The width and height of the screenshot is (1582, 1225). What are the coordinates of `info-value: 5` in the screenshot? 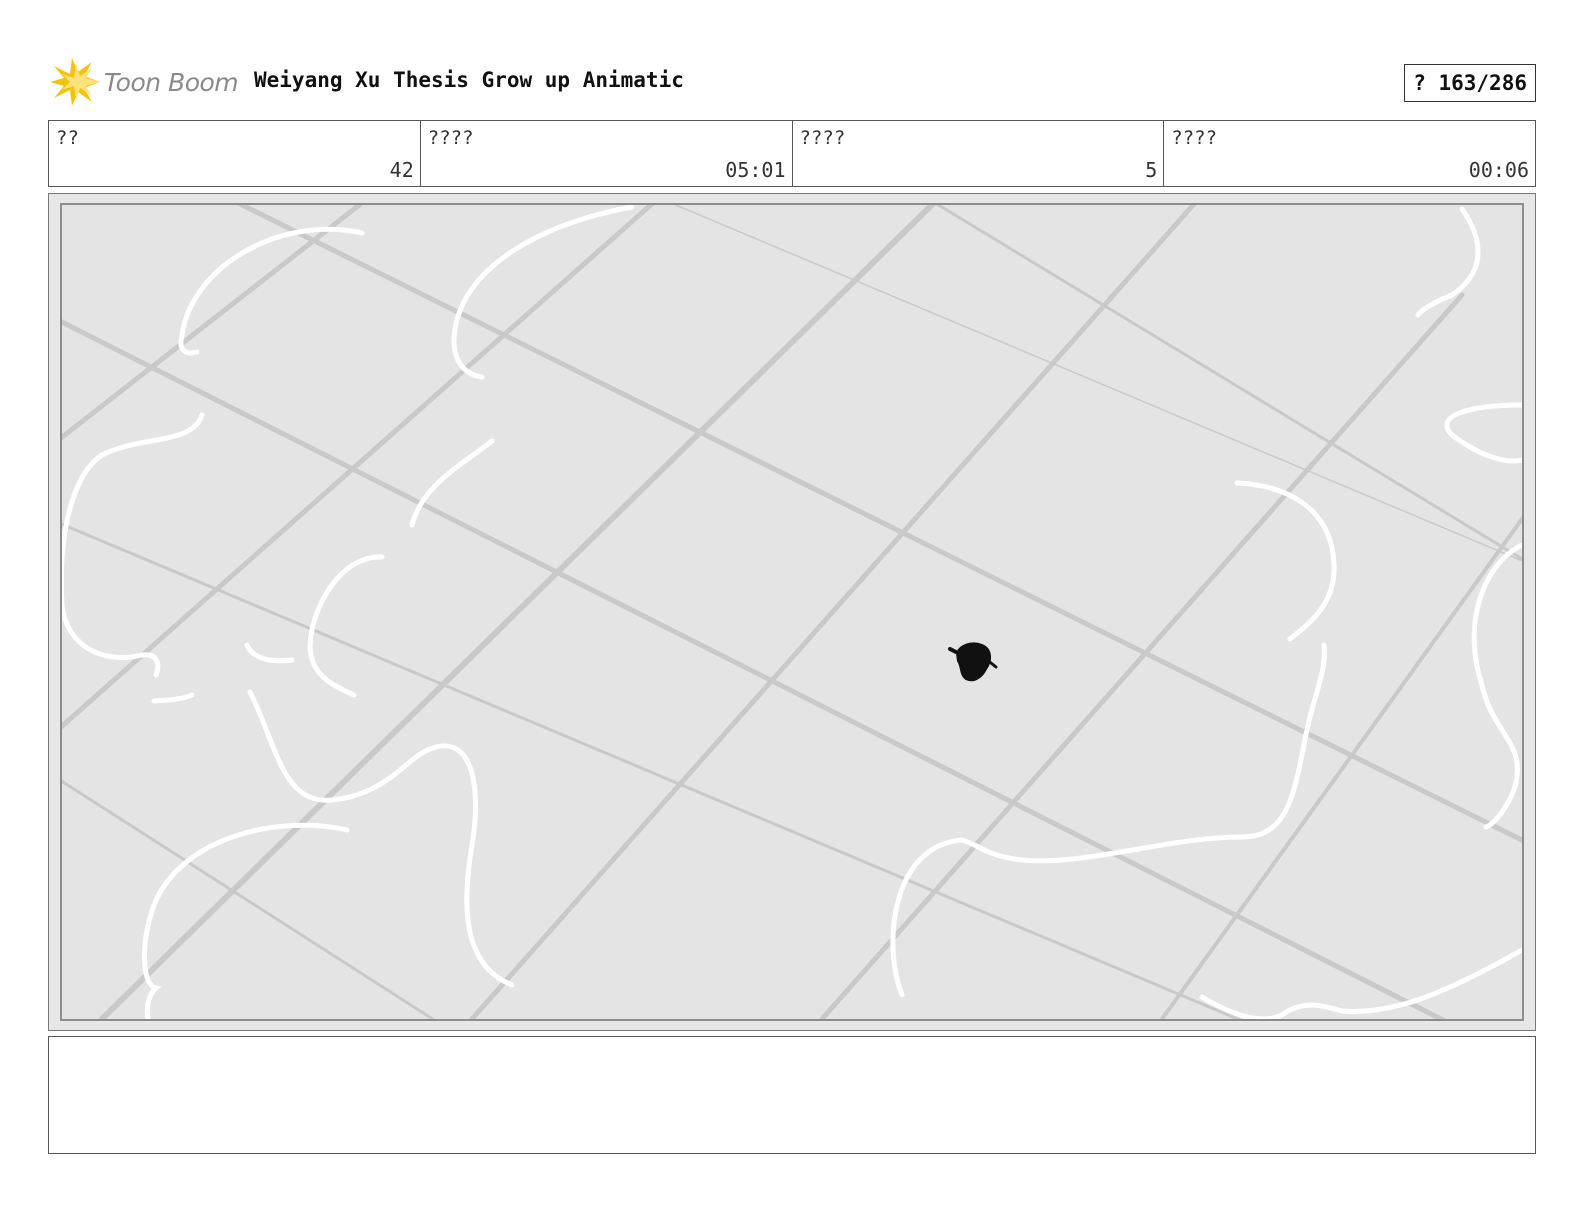 It's located at (1151, 170).